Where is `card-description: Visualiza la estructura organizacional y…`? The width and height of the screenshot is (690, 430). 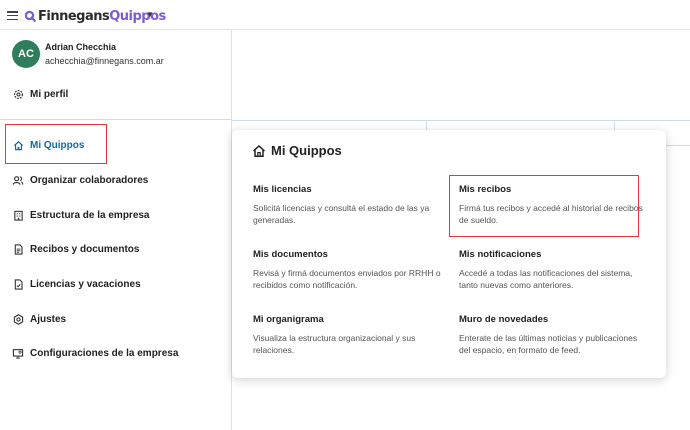
card-description: Visualiza la estructura organizacional y… is located at coordinates (334, 344).